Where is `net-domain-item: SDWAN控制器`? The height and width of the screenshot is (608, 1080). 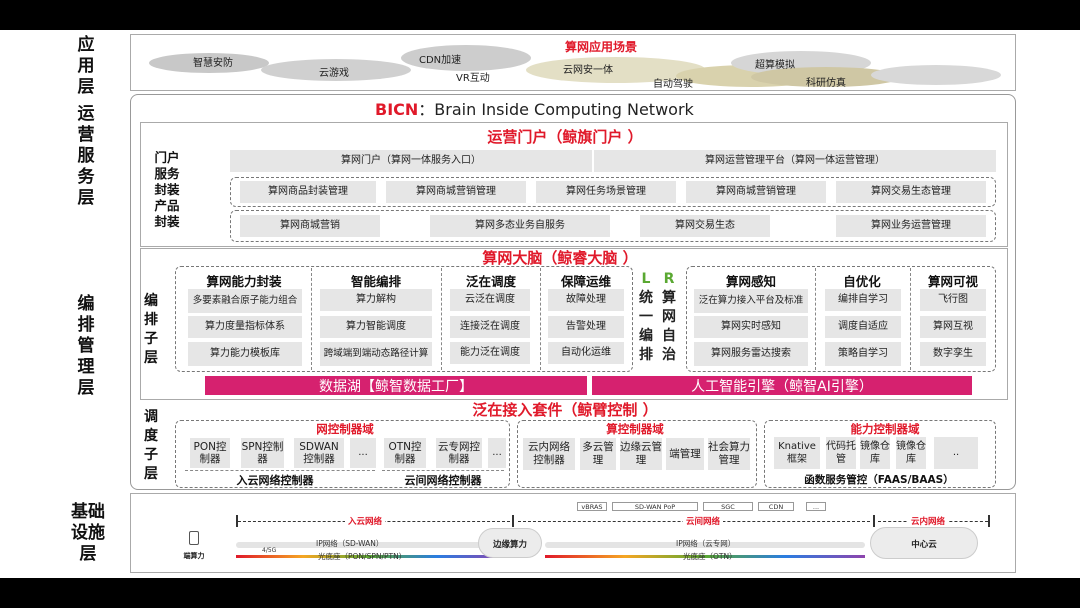
net-domain-item: SDWAN控制器 is located at coordinates (319, 453).